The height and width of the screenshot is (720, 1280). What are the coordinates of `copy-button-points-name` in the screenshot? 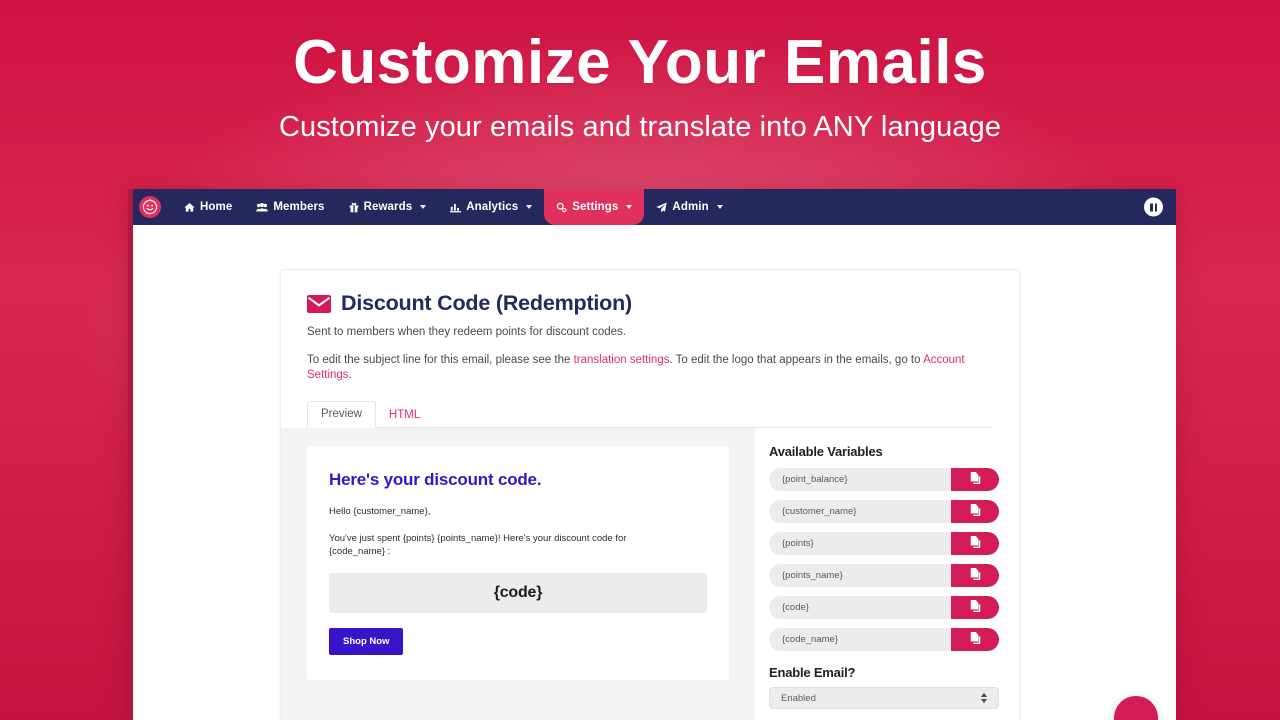 It's located at (975, 576).